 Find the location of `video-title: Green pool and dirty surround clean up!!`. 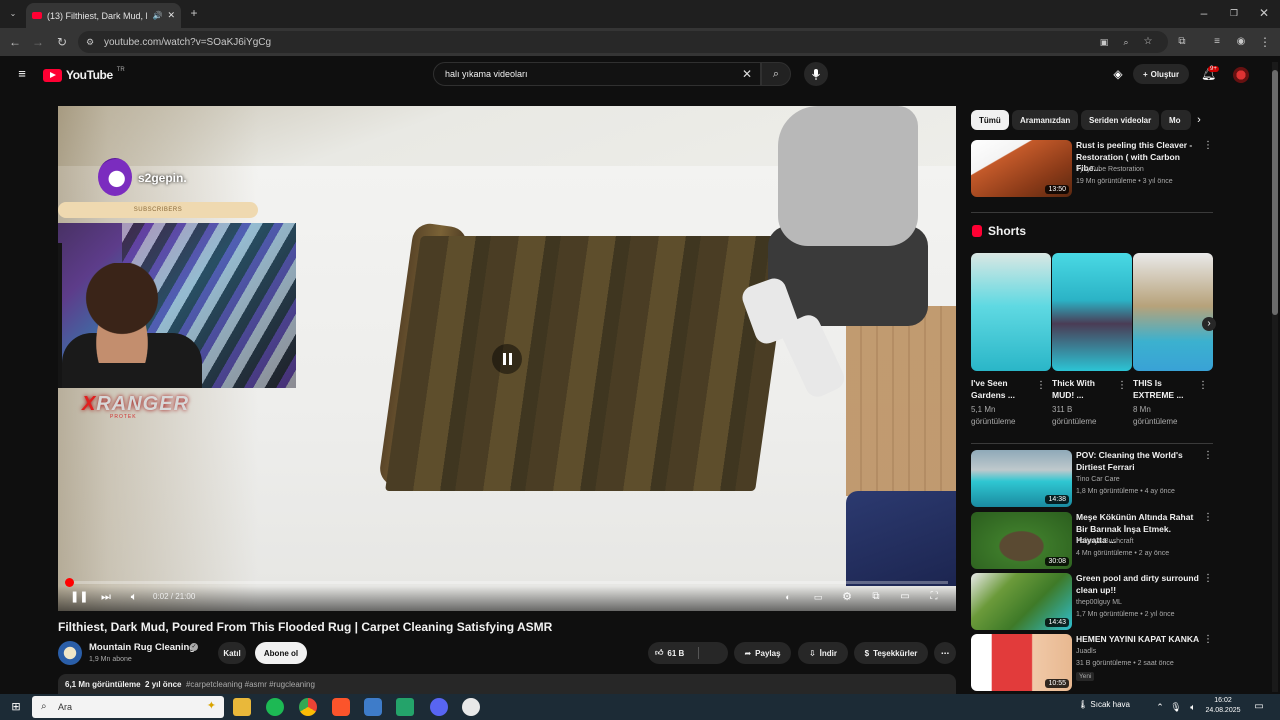

video-title: Green pool and dirty surround clean up!! is located at coordinates (1138, 584).